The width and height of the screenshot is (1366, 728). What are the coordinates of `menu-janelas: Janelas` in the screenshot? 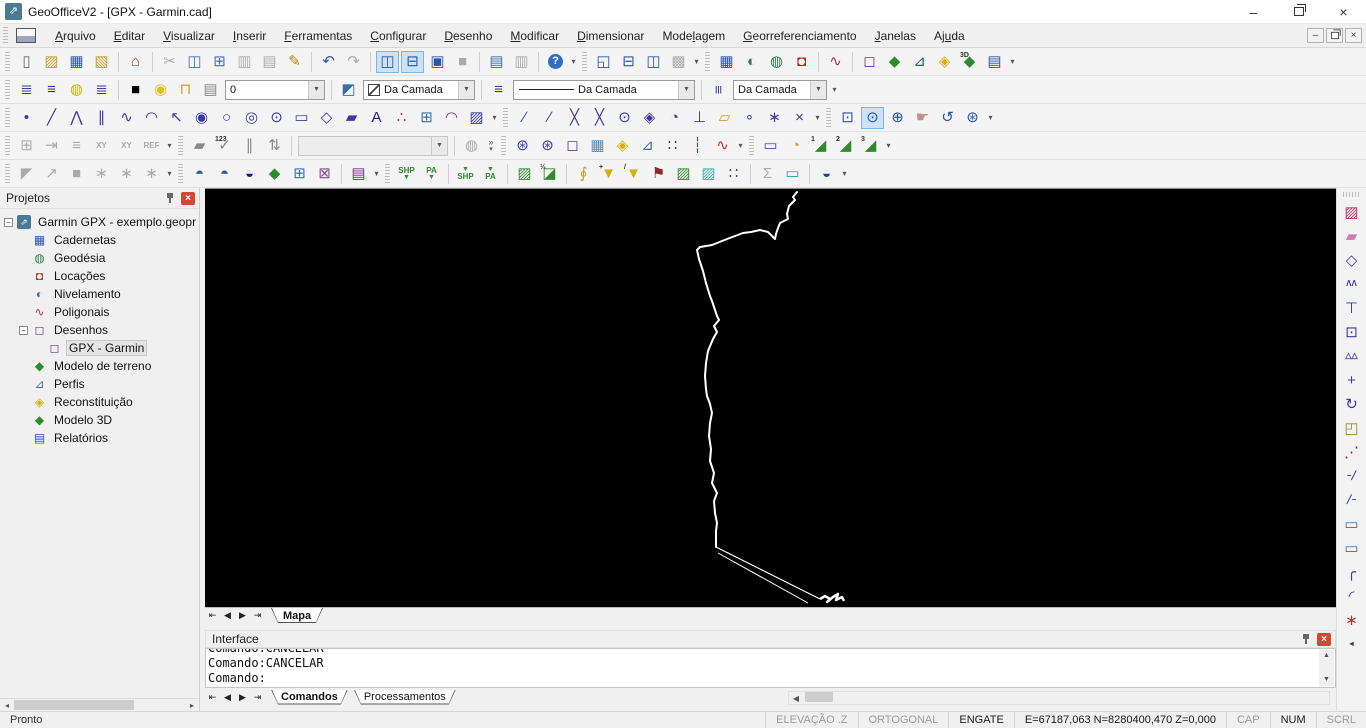 It's located at (895, 36).